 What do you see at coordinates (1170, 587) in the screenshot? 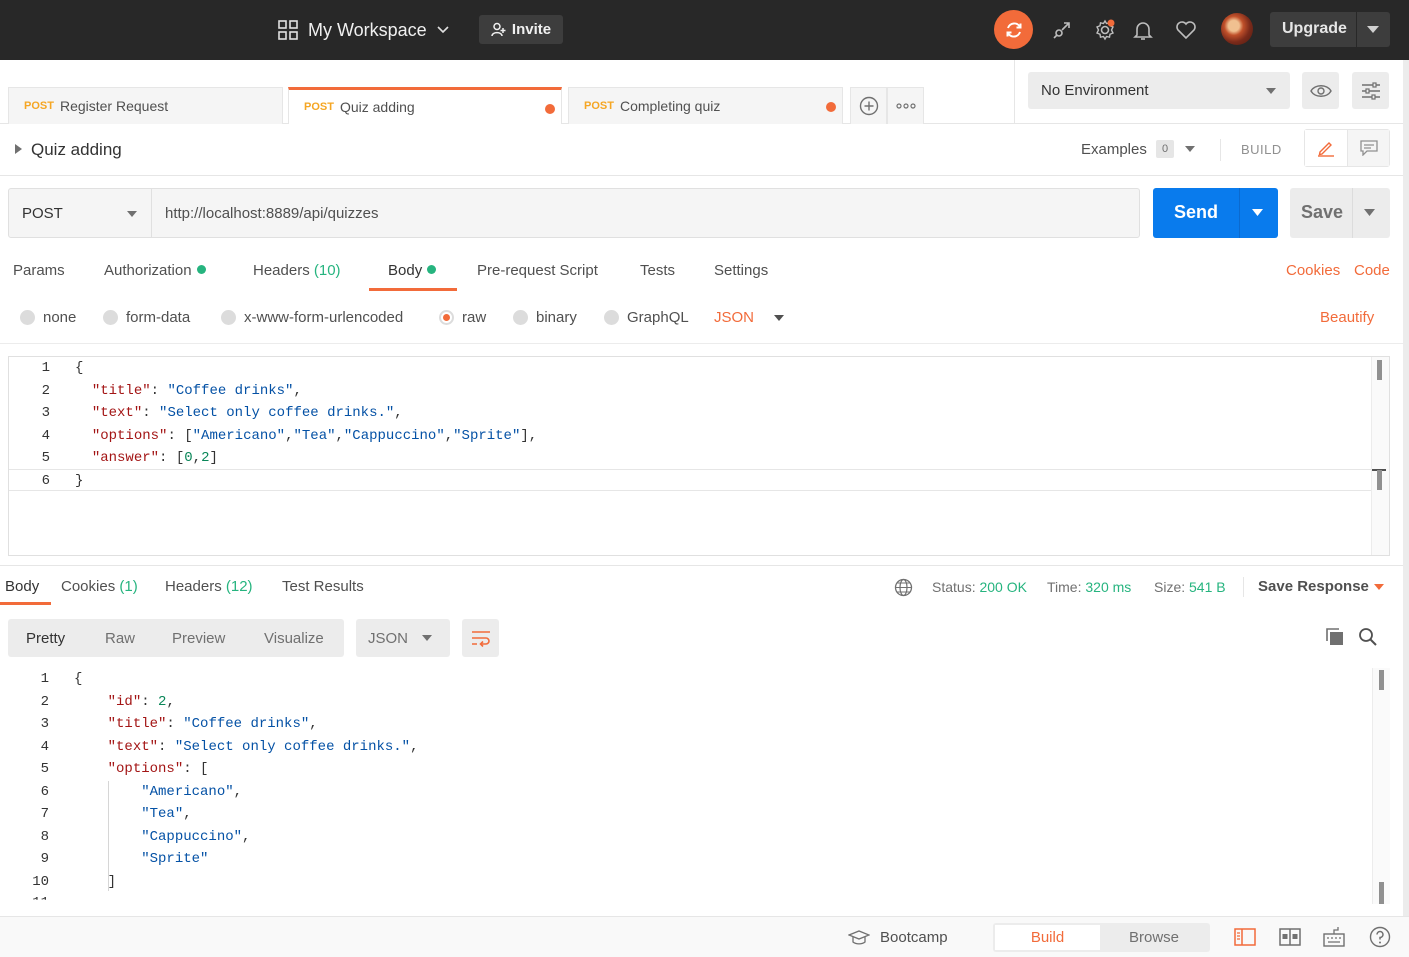
I see `size-label: Size:` at bounding box center [1170, 587].